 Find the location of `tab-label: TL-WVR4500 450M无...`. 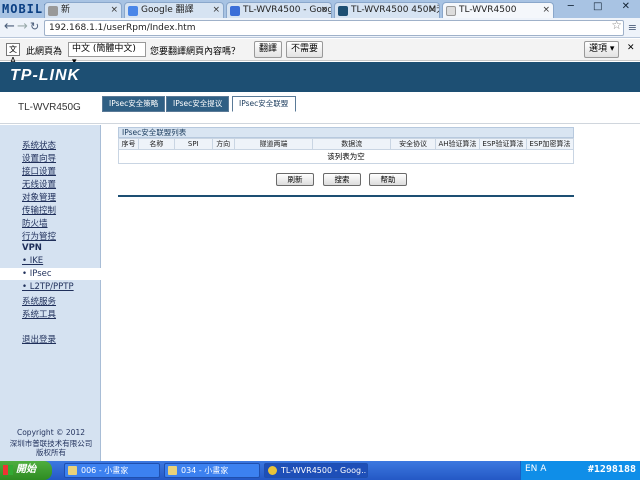

tab-label: TL-WVR4500 450M无... is located at coordinates (395, 10).